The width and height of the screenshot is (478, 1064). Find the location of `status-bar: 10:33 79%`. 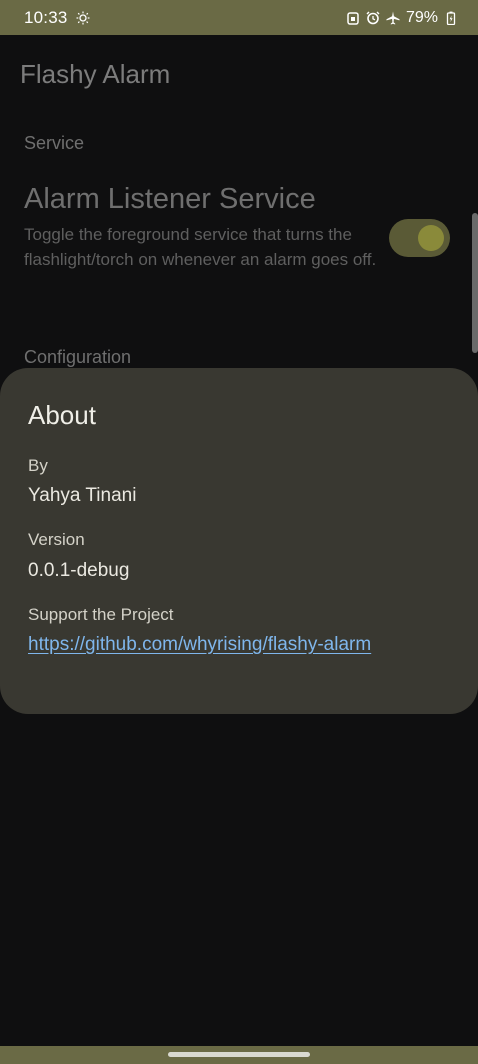

status-bar: 10:33 79% is located at coordinates (239, 17).